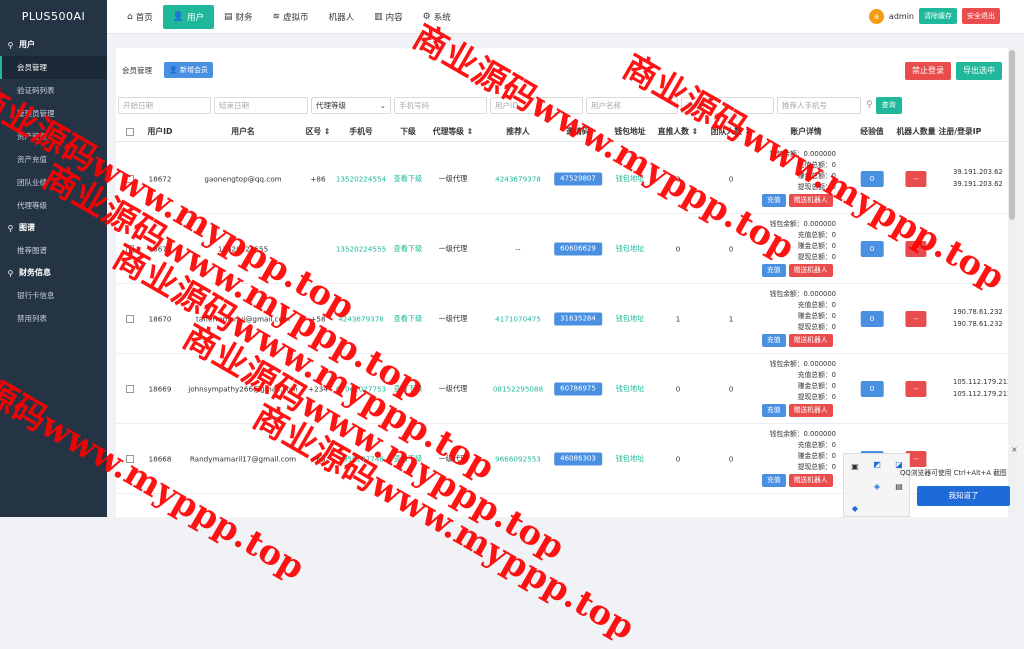  Describe the element at coordinates (981, 16) in the screenshot. I see `logout-button: 安全退出` at that location.